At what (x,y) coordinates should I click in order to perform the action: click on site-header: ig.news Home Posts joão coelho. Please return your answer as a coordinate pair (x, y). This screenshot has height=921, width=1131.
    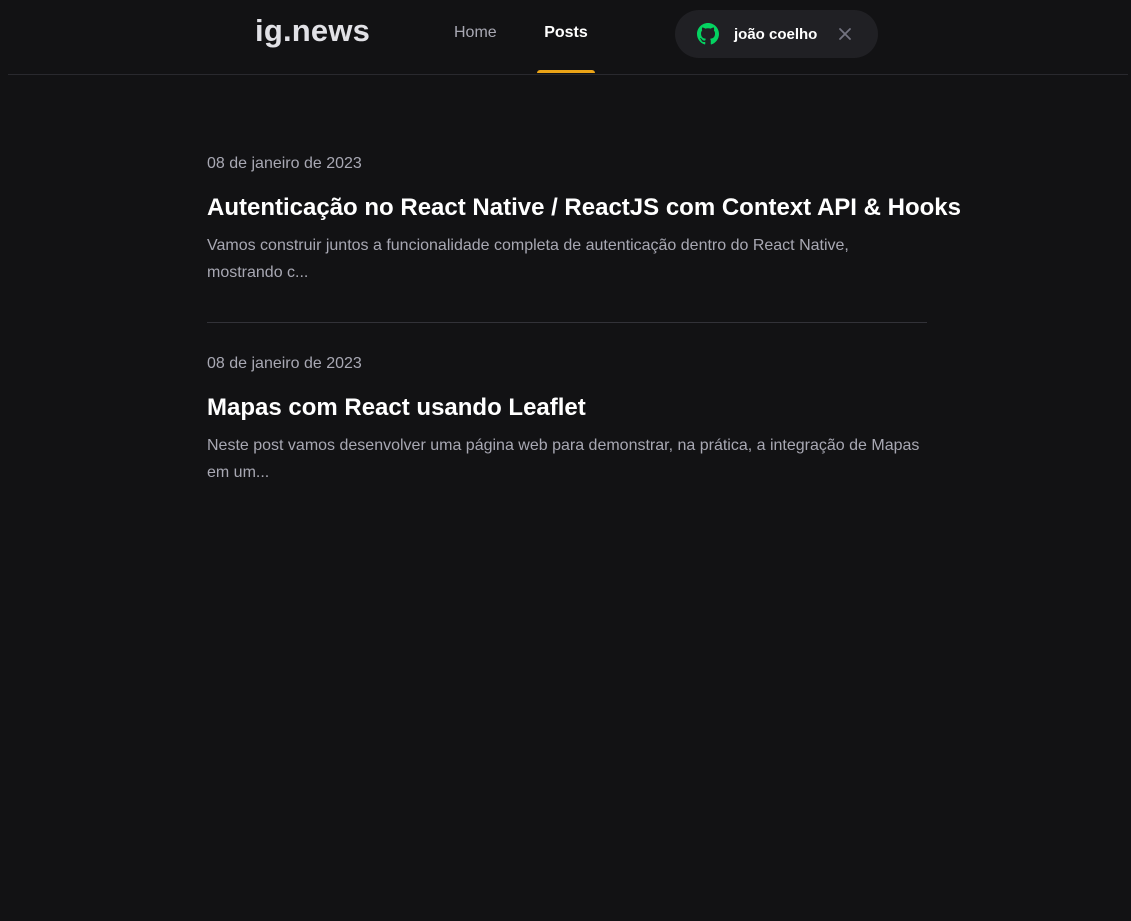
    Looking at the image, I should click on (568, 37).